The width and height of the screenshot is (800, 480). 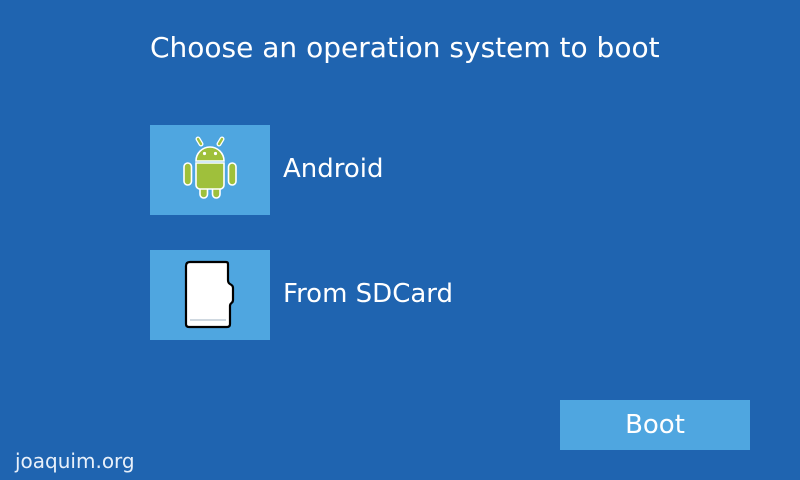 I want to click on watermark: joaquim.org, so click(x=75, y=461).